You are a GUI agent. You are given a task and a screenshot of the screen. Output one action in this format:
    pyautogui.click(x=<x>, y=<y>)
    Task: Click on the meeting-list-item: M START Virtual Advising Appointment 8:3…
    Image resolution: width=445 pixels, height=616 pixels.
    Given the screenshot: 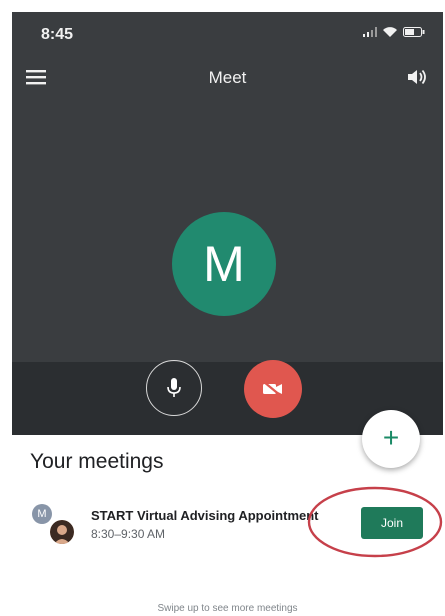 What is the action you would take?
    pyautogui.click(x=227, y=532)
    